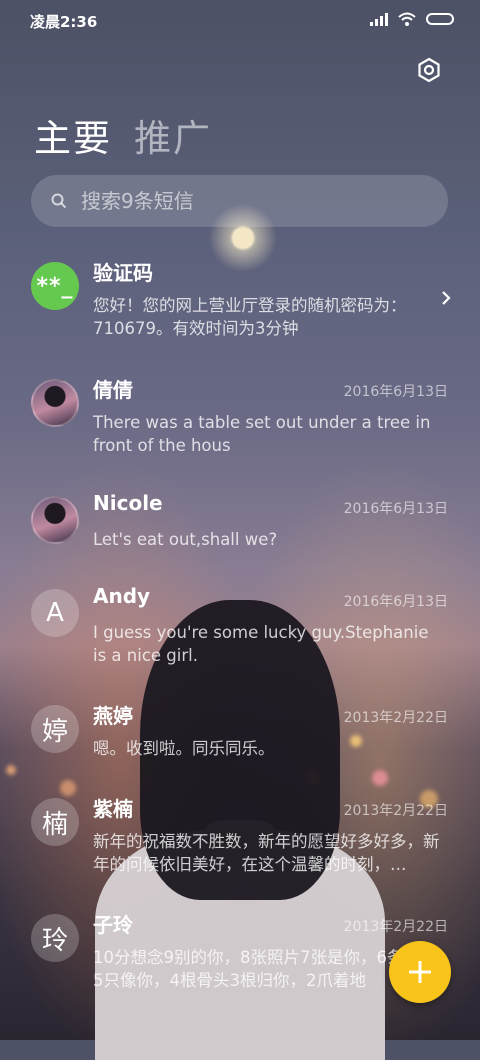  Describe the element at coordinates (113, 809) in the screenshot. I see `conversation-name: 紫楠` at that location.